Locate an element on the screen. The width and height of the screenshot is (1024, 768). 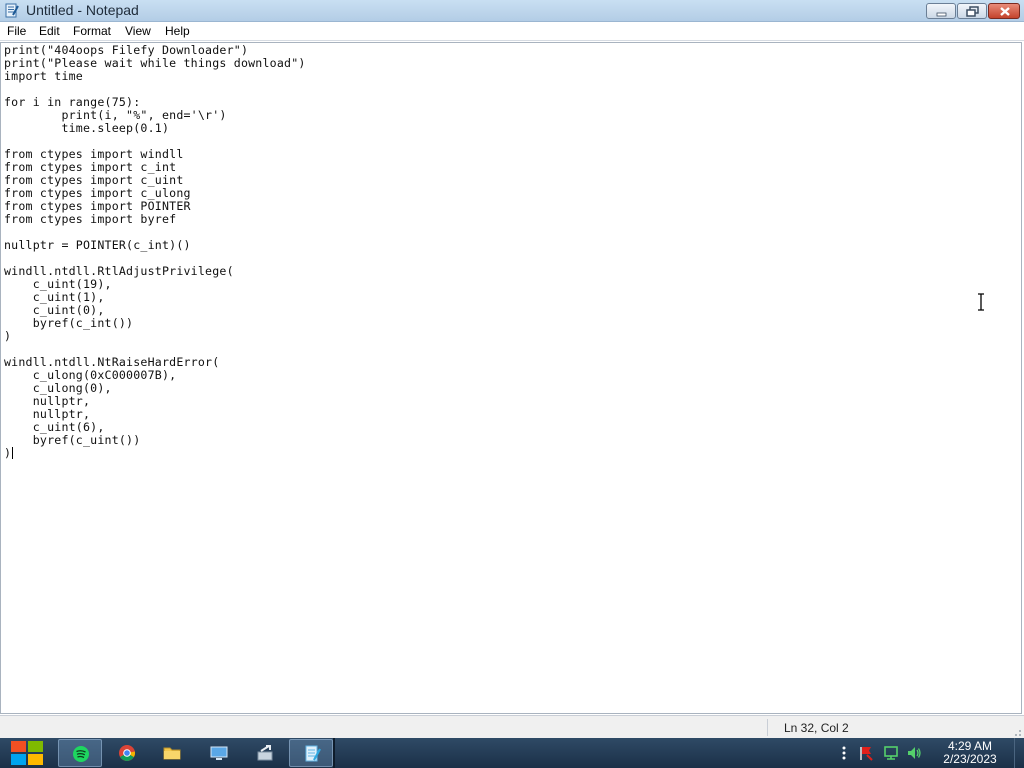
title-bar: Untitled - Notepad is located at coordinates (512, 11).